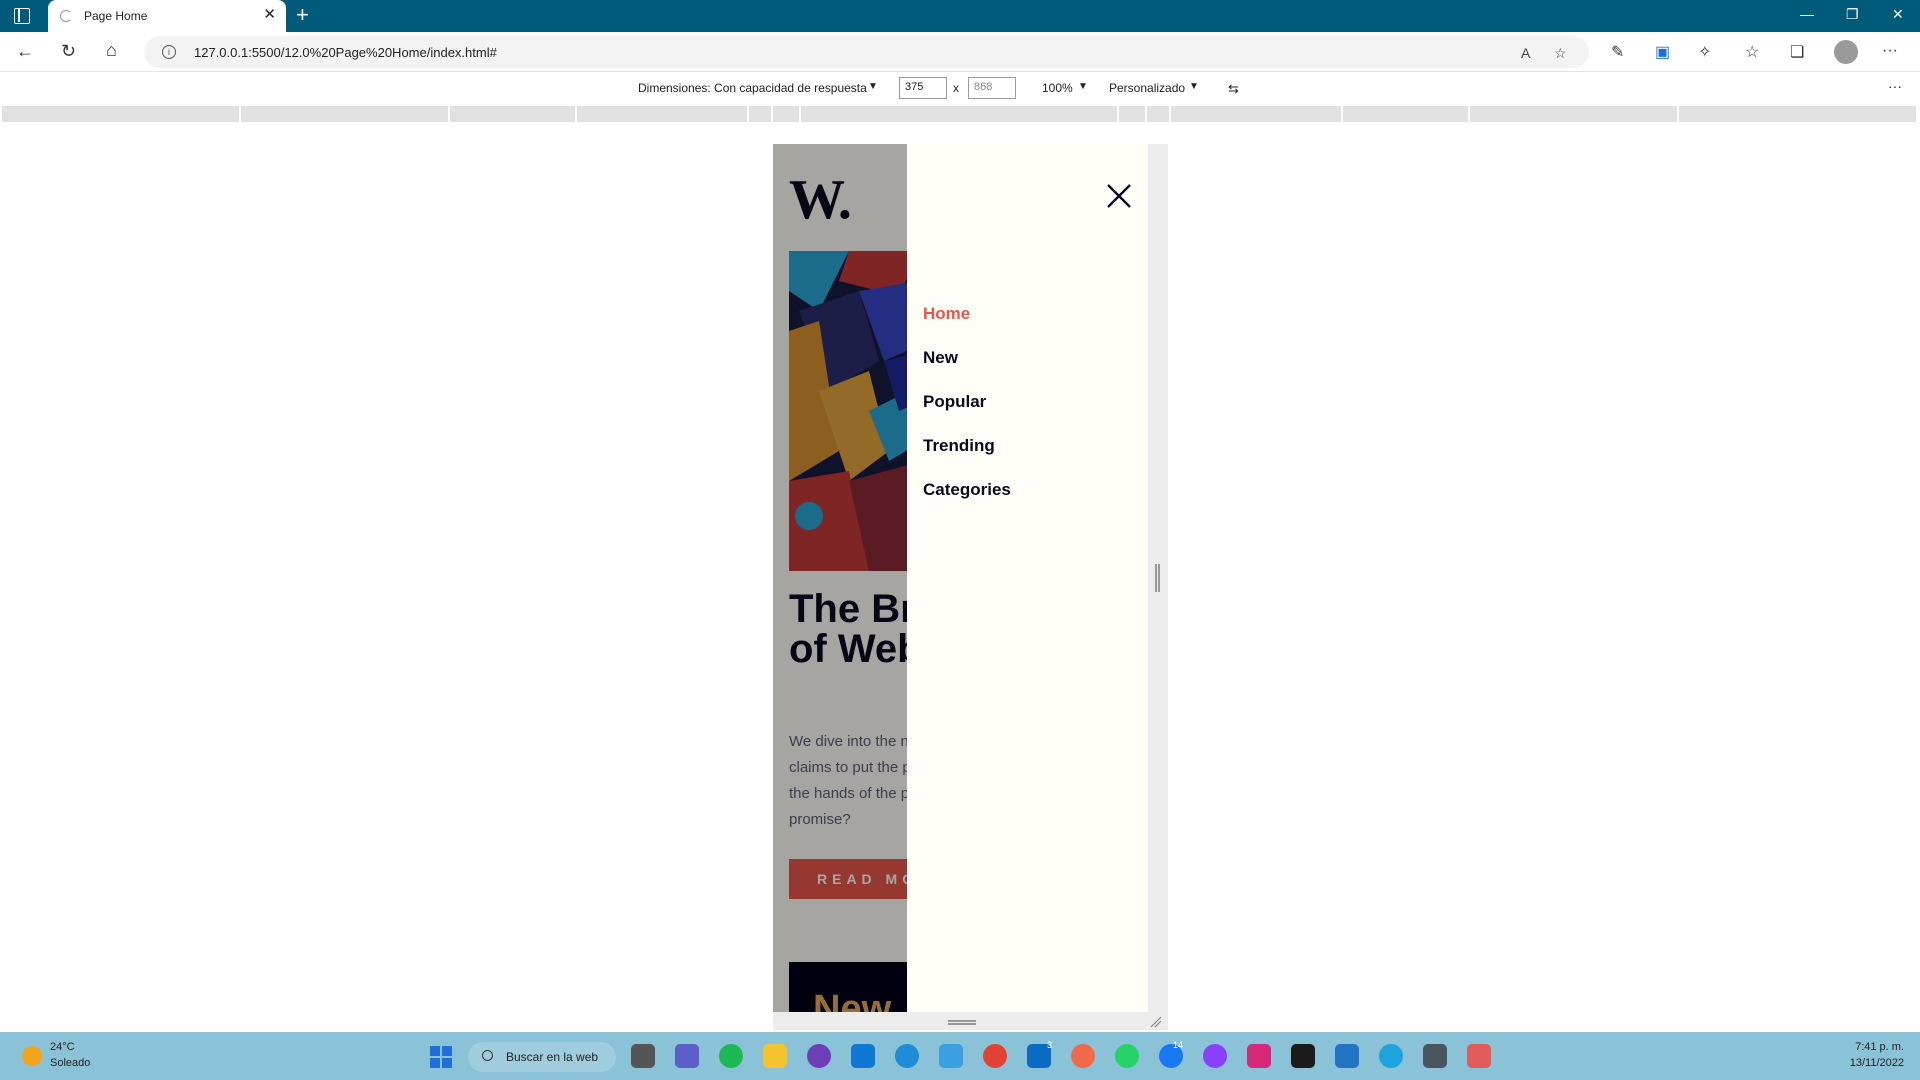 This screenshot has height=1080, width=1920. I want to click on read-aloud-icon: A, so click(1525, 53).